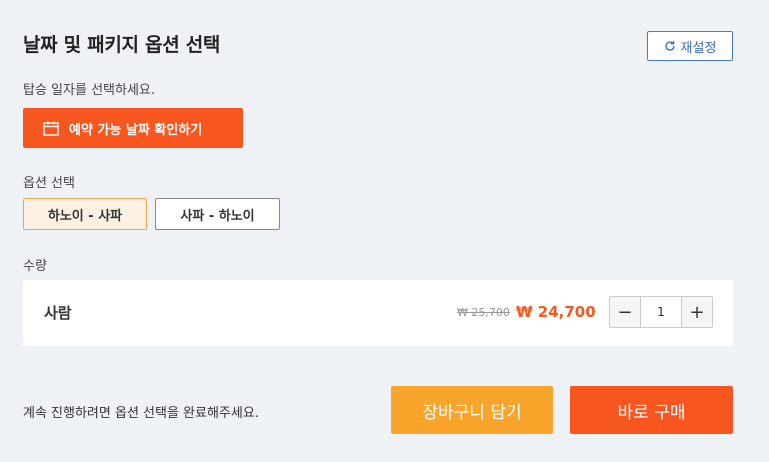 The width and height of the screenshot is (769, 462). I want to click on date-hint: 탑승 일자를 선택하세요., so click(89, 90).